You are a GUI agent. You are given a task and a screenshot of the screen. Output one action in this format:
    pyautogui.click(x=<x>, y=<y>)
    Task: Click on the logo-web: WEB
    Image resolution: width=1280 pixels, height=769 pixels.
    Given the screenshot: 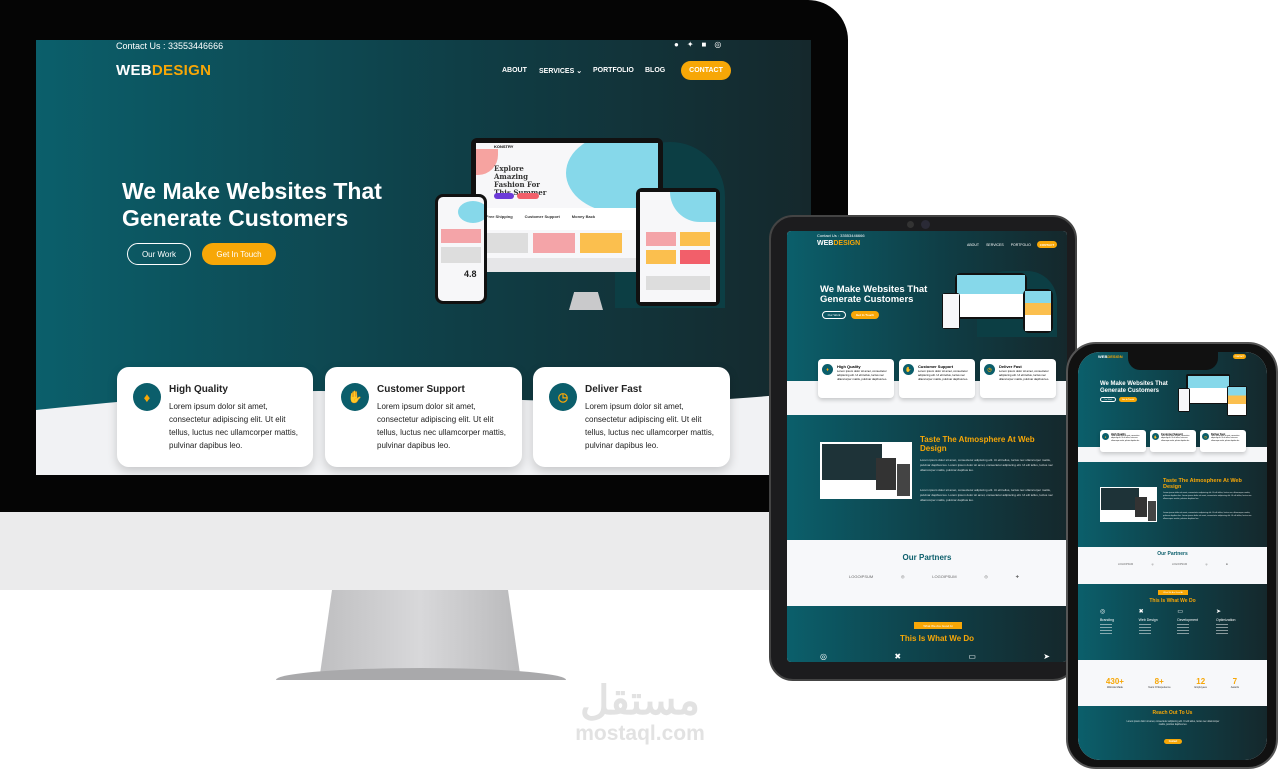 What is the action you would take?
    pyautogui.click(x=134, y=70)
    